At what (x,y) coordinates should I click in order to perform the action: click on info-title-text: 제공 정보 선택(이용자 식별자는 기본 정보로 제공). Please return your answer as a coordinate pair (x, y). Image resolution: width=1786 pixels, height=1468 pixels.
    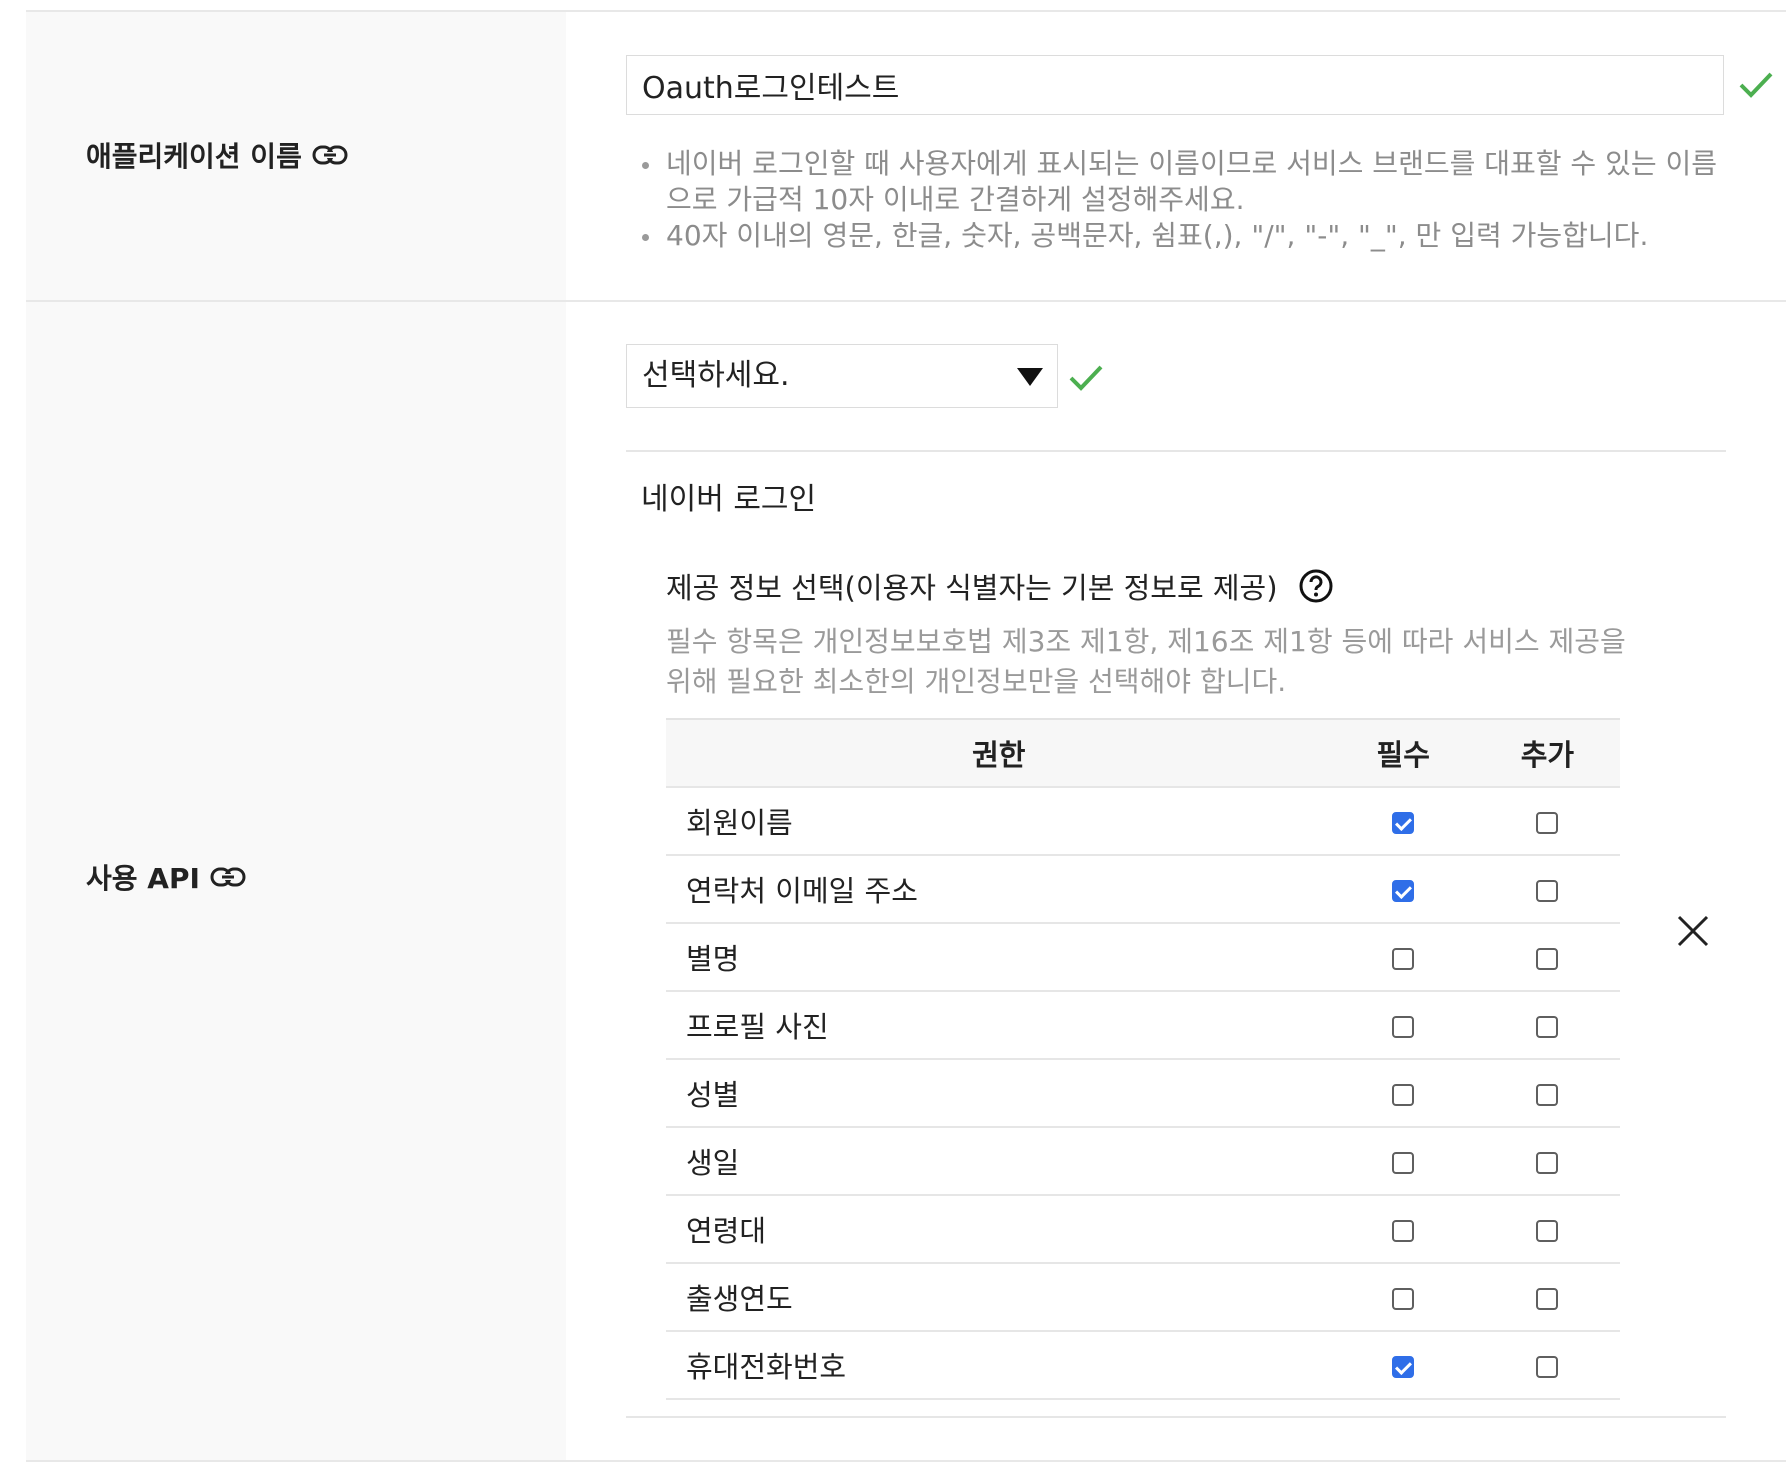
    Looking at the image, I should click on (972, 588).